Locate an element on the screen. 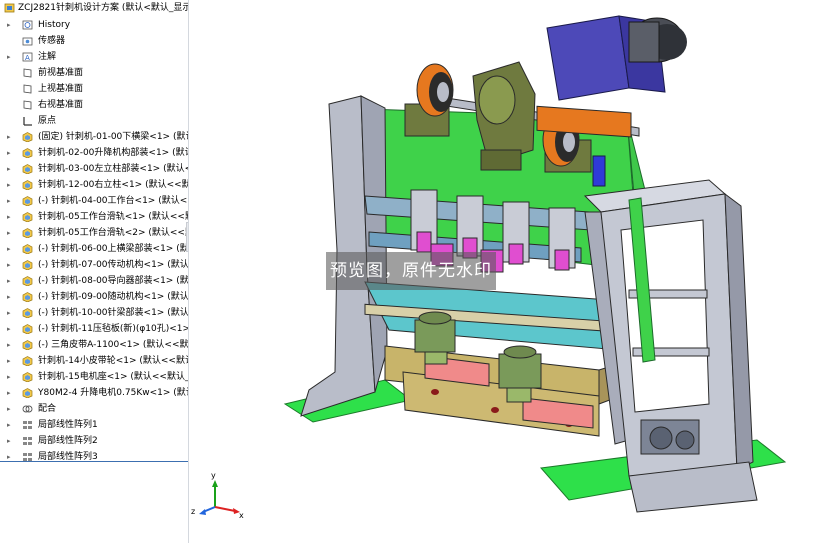  tree-item: ▸ 针刺机-14小皮带轮<1> (默认<<默认 is located at coordinates (94, 361).